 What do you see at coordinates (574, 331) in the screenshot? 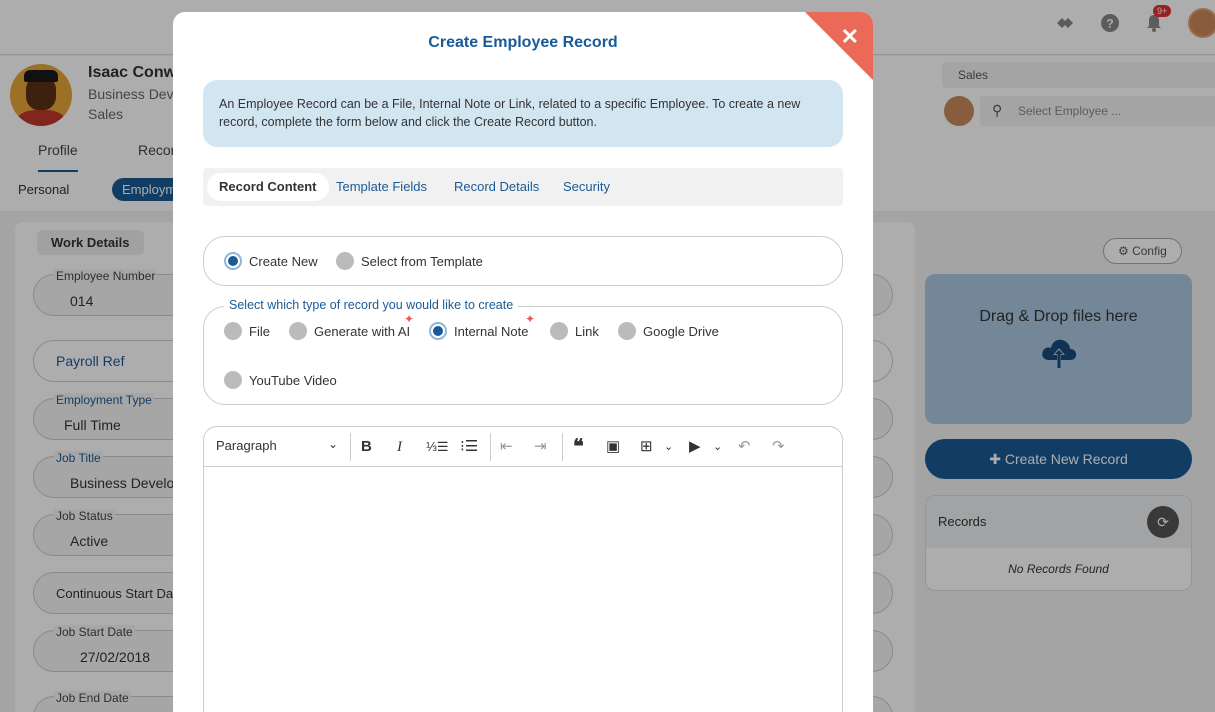
I see `radio-link: Link` at bounding box center [574, 331].